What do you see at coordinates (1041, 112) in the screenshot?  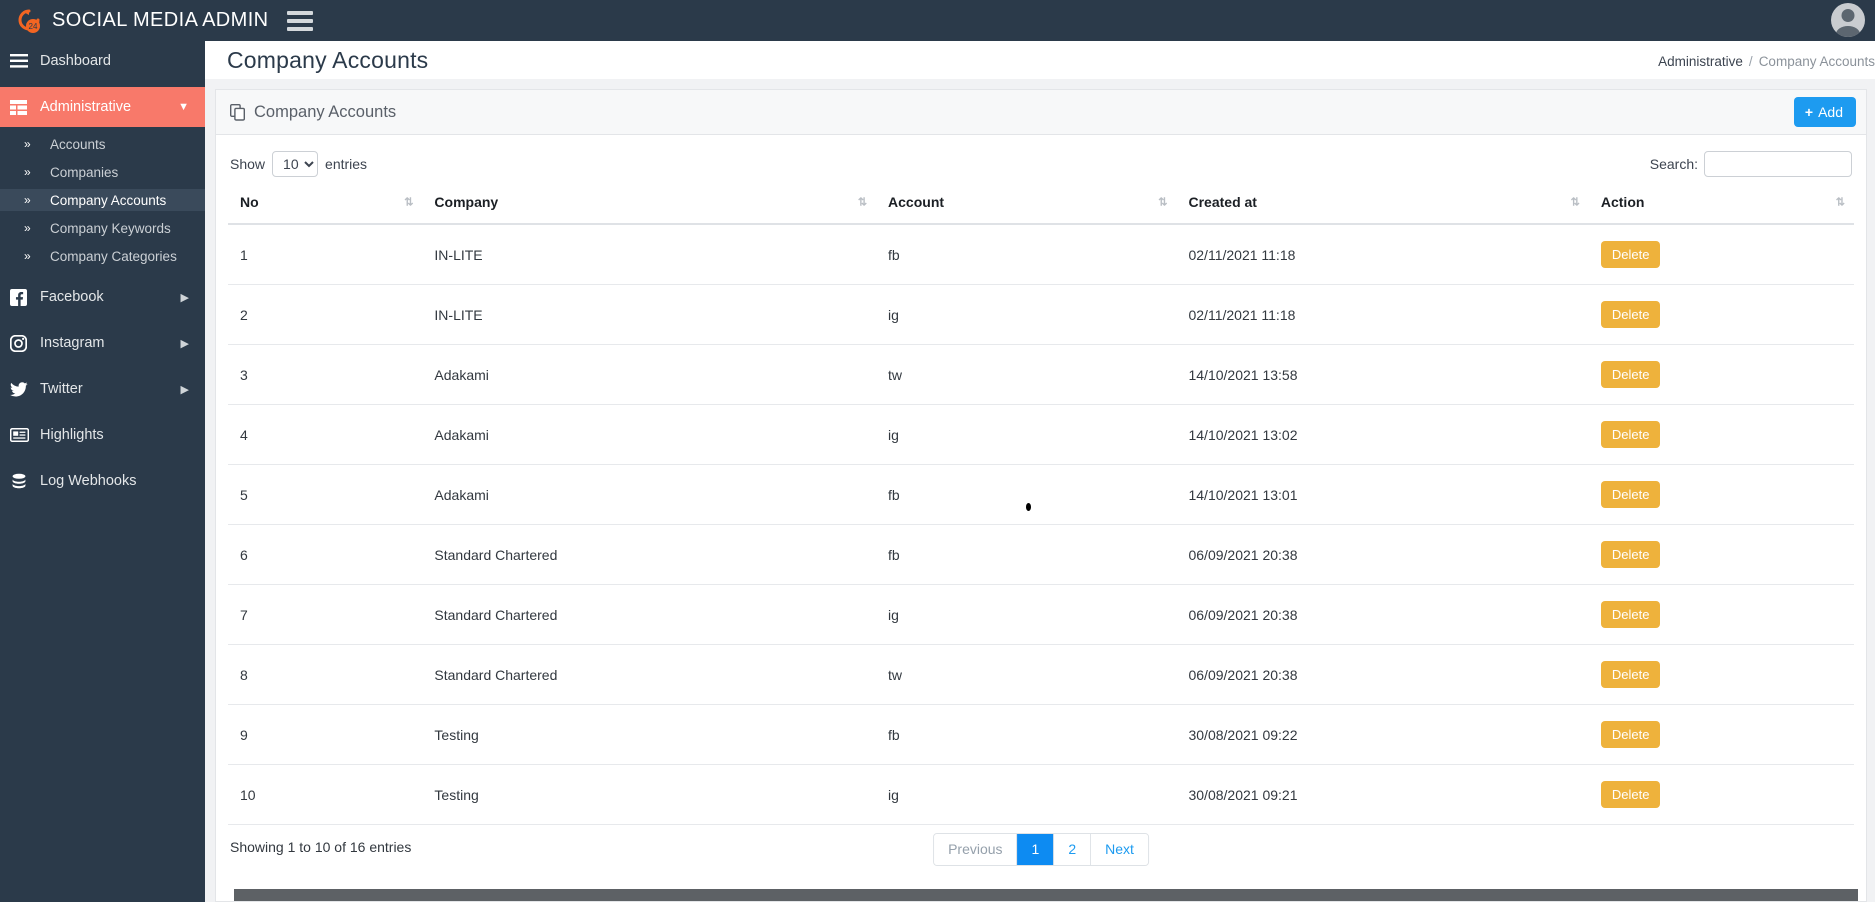 I see `card-header: Company Accounts + Add` at bounding box center [1041, 112].